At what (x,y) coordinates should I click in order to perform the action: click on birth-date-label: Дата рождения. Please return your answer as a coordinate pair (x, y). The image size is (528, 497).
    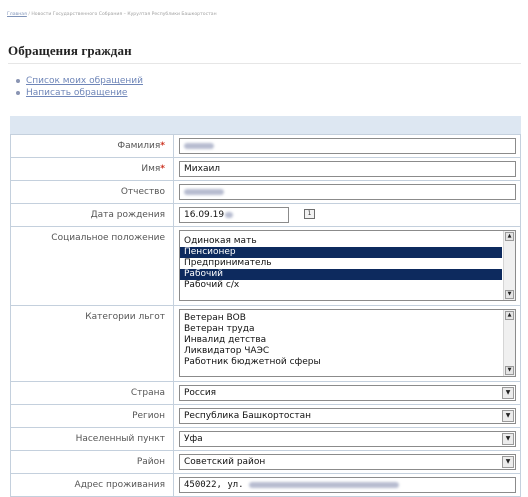
    Looking at the image, I should click on (92, 215).